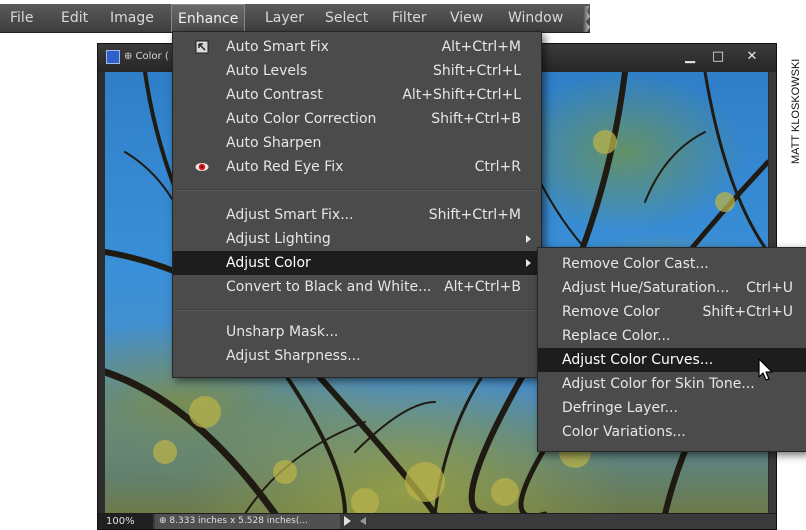  What do you see at coordinates (132, 18) in the screenshot?
I see `menu-image: Image` at bounding box center [132, 18].